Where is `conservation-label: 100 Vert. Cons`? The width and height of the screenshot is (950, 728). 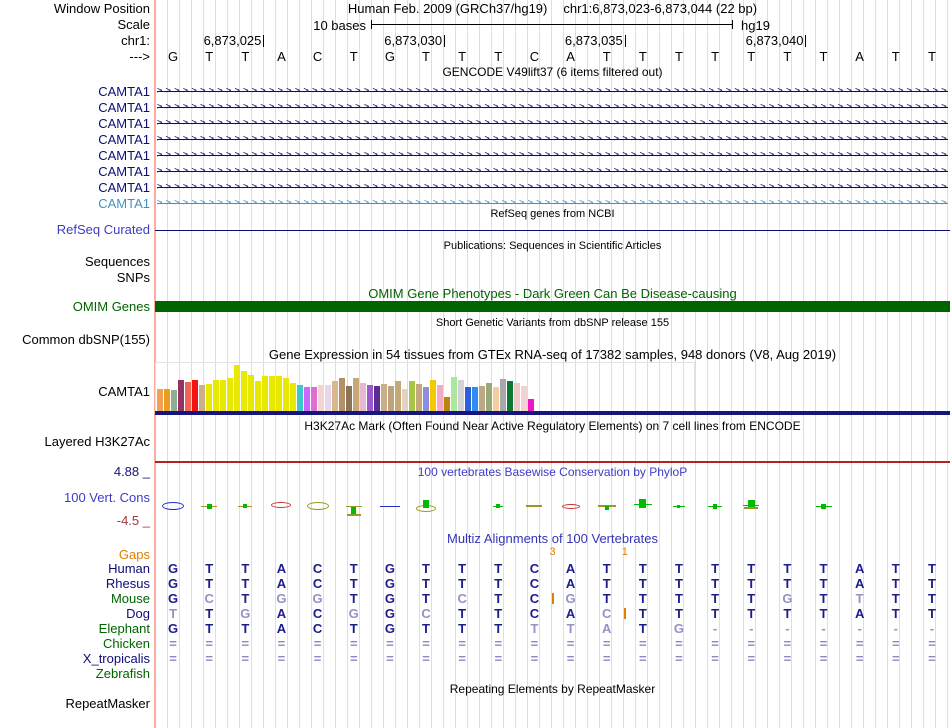
conservation-label: 100 Vert. Cons is located at coordinates (75, 497).